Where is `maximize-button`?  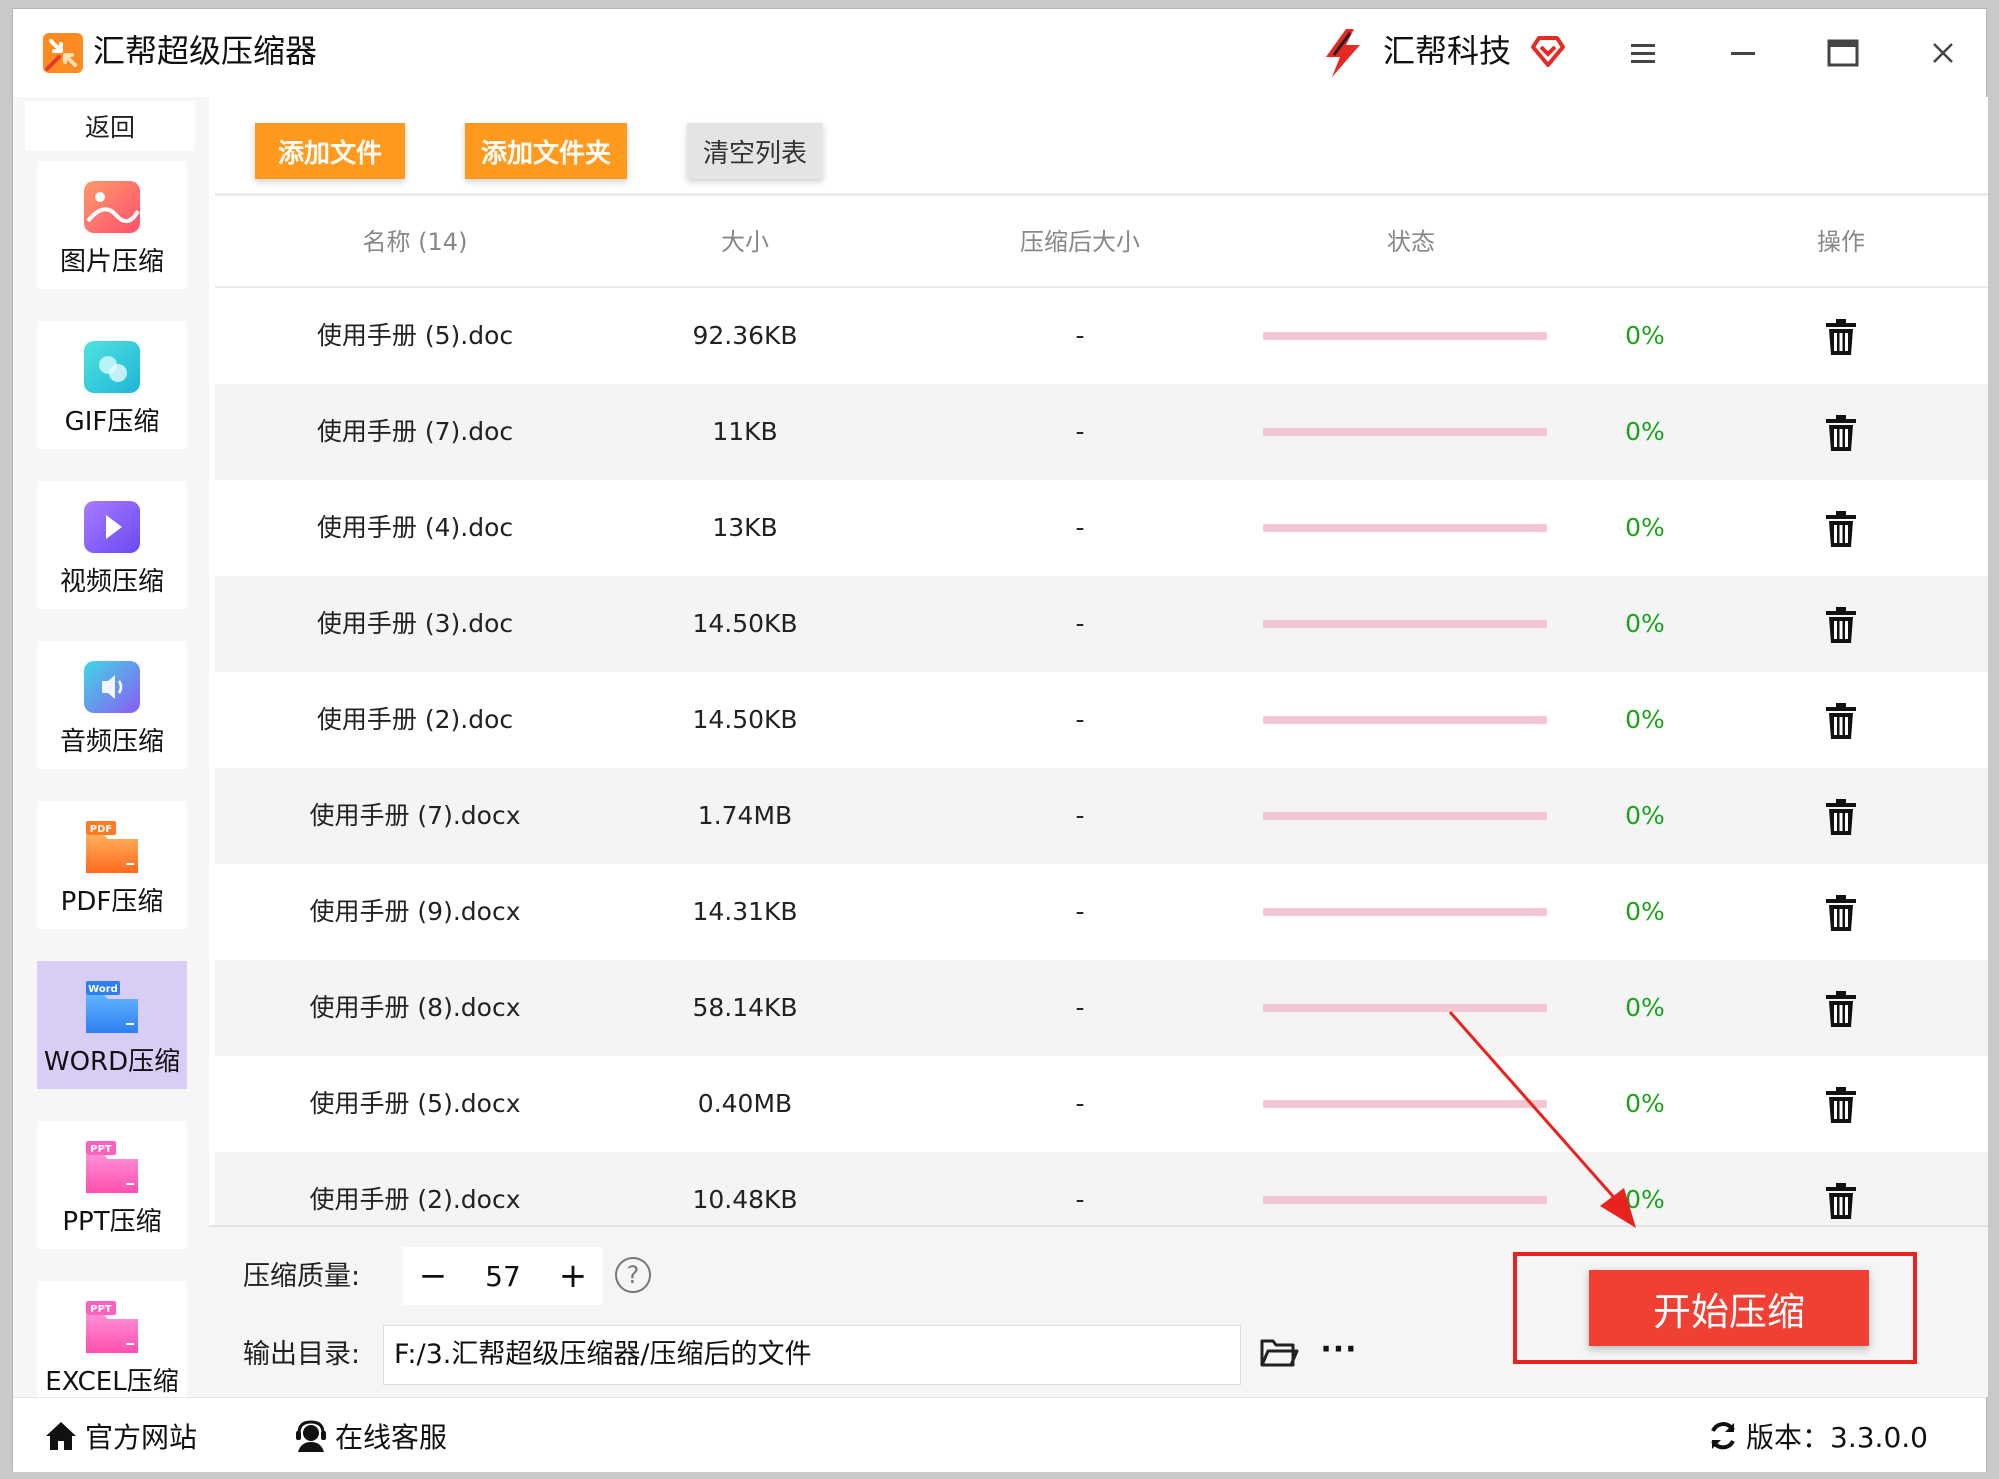 maximize-button is located at coordinates (1843, 53).